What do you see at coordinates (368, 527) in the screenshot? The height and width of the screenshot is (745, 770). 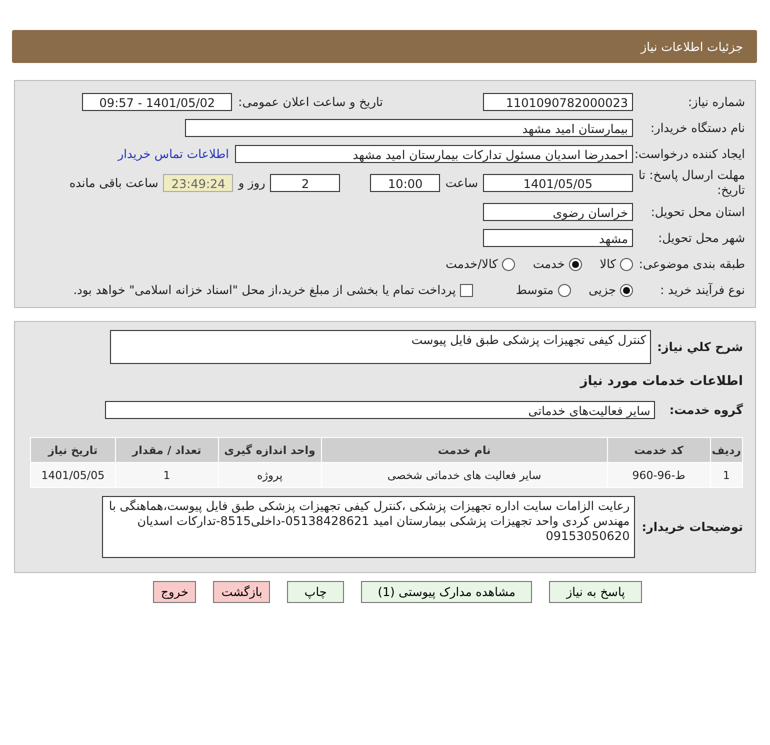 I see `buyer-notes-field: رعایت الزامات سایت اداره تجهیزات پزشکی ،کنترل کیفی تجهیزات پزشکی طبق فایل پیوست،هماهنگی با مهندس کردی واحد تجهیزات پزشکی بیمارستان امید 05138428621-داخلی8515-تدارکات اسدیان 09153050620` at bounding box center [368, 527].